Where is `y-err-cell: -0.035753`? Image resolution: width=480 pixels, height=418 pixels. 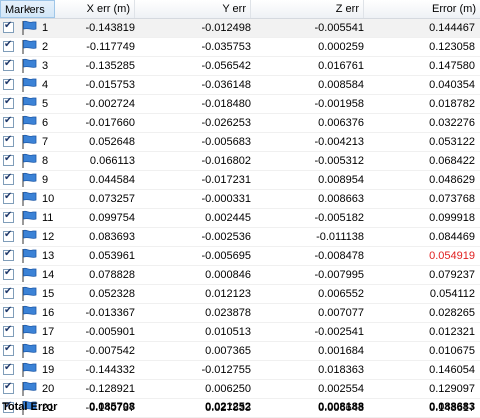 y-err-cell: -0.035753 is located at coordinates (226, 47).